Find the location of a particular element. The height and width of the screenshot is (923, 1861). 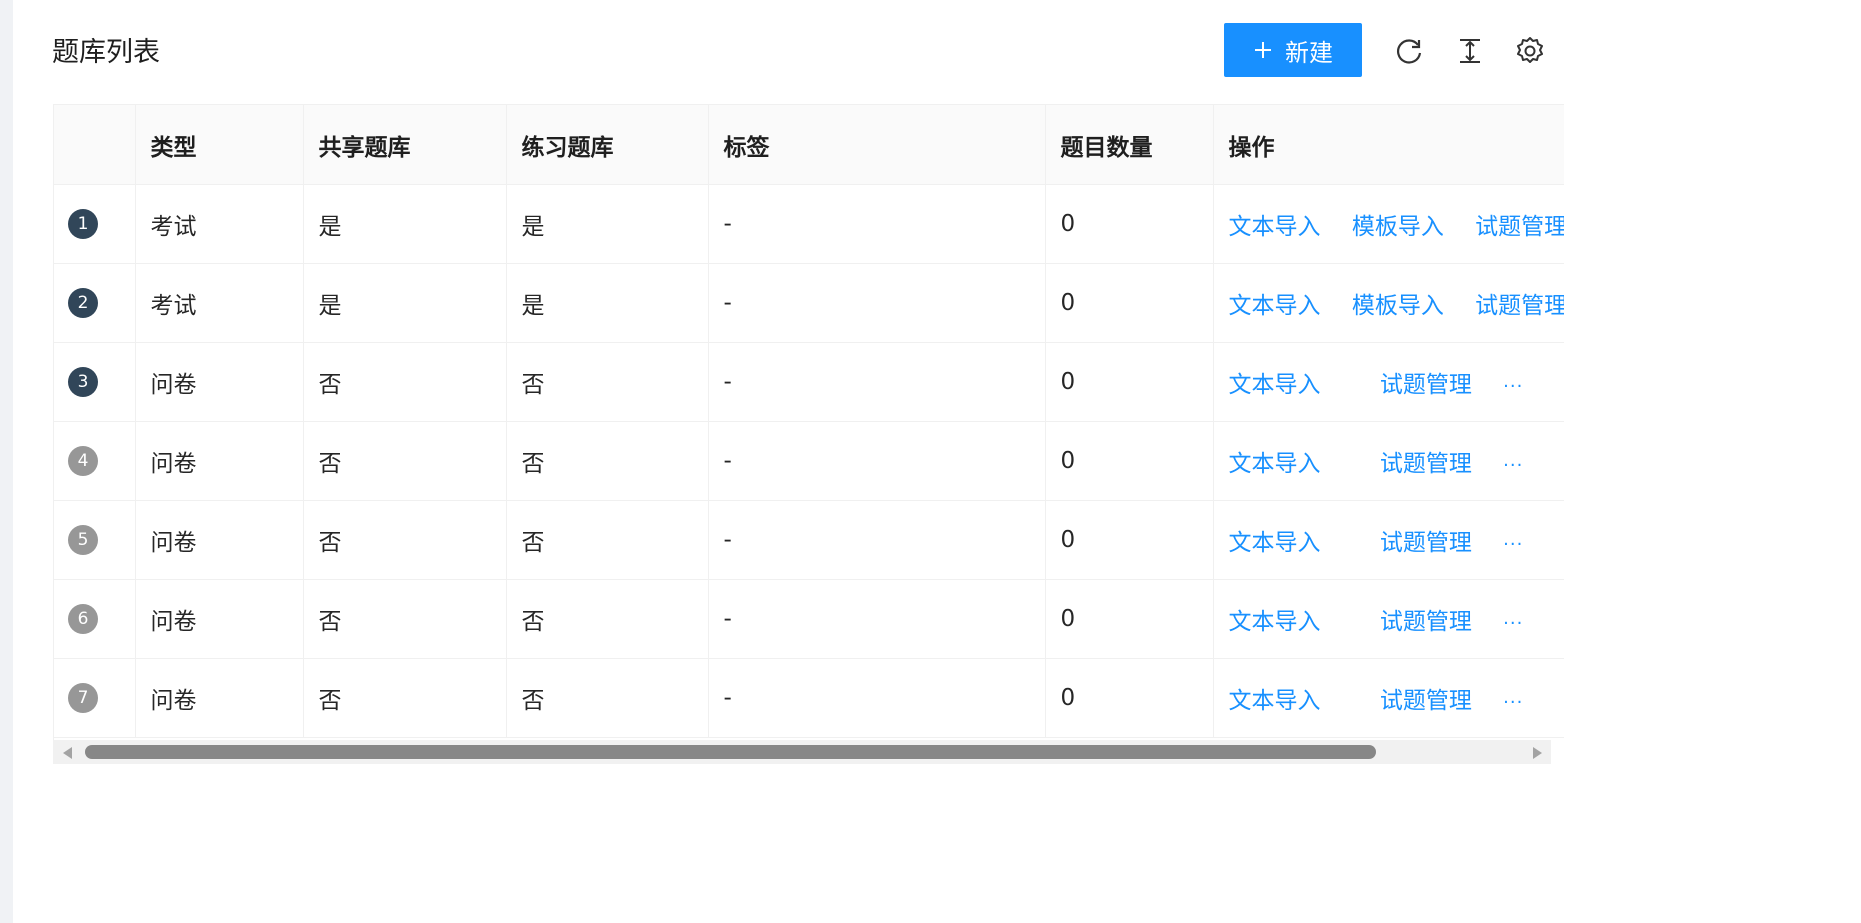

table-header-row: 类型 共享题库 练习题库 标签 题目数量 操作 is located at coordinates (809, 144).